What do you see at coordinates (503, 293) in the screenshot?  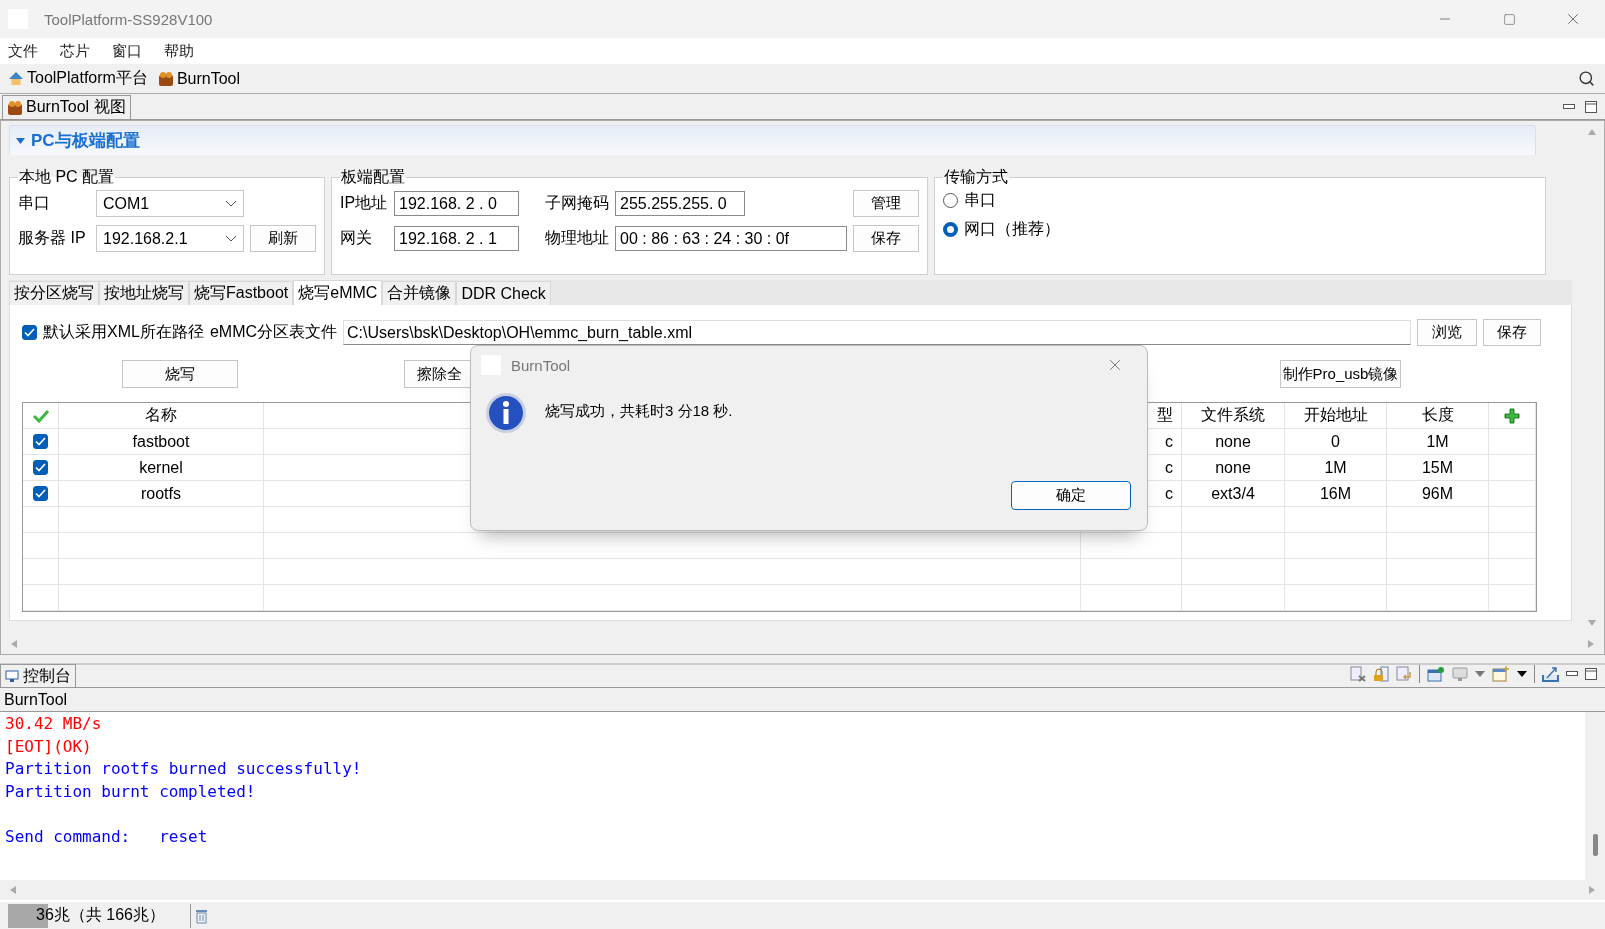 I see `tab: DDR Check` at bounding box center [503, 293].